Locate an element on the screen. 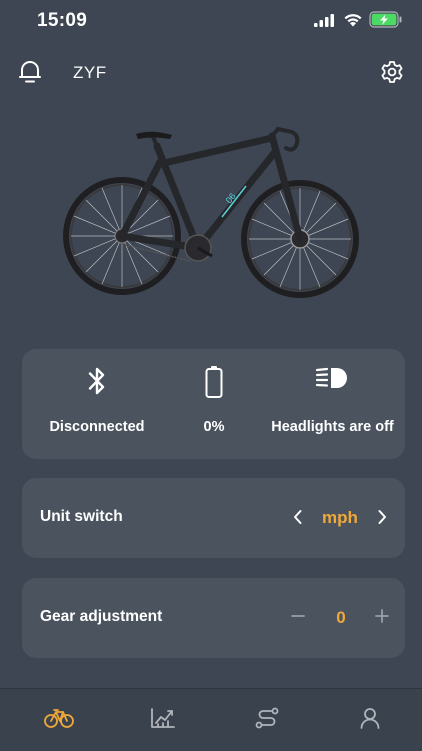  gear-adjustment-label: Gear adjustment is located at coordinates (101, 616).